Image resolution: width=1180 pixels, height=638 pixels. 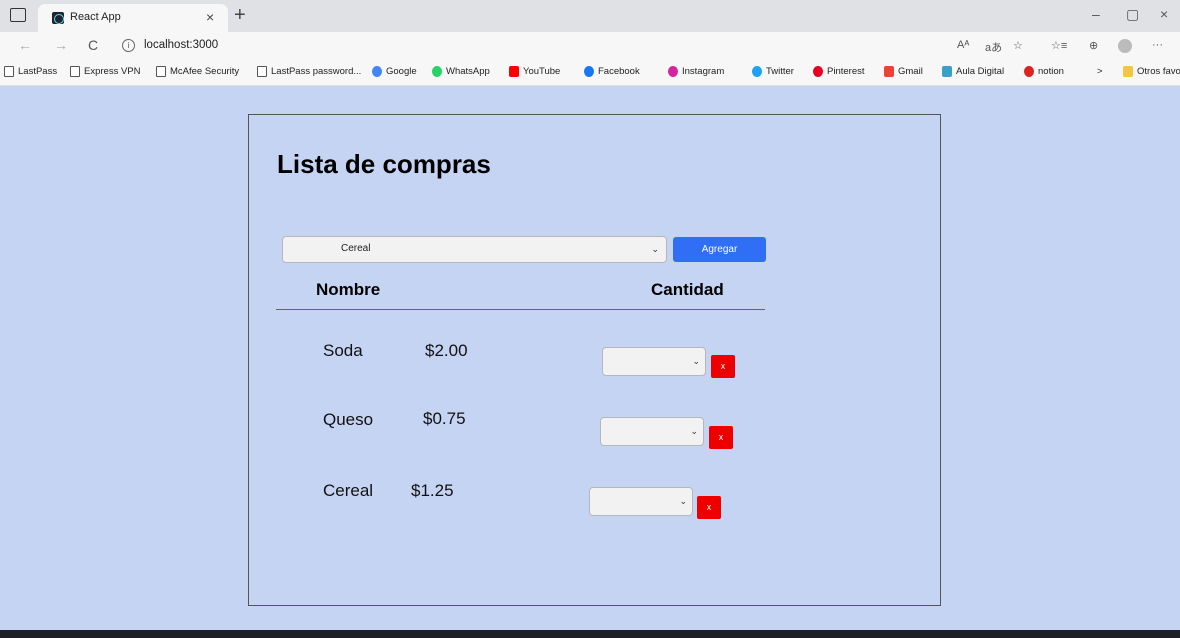 What do you see at coordinates (348, 419) in the screenshot?
I see `item-name: Queso` at bounding box center [348, 419].